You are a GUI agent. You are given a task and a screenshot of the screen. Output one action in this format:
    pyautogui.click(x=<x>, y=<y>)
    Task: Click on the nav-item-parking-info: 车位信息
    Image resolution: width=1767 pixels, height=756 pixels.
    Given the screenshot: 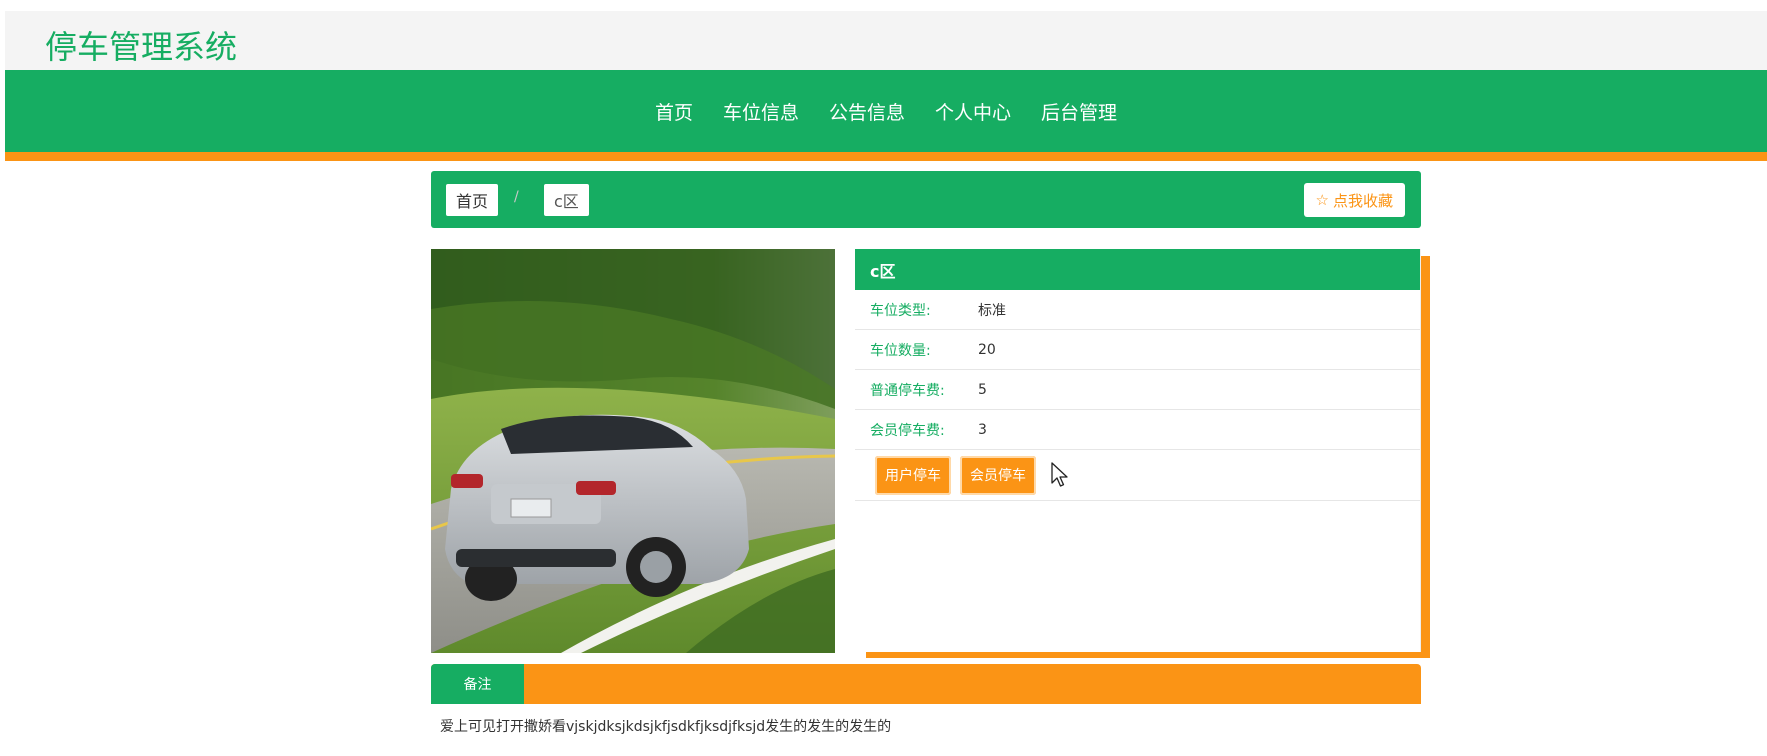 What is the action you would take?
    pyautogui.click(x=761, y=111)
    